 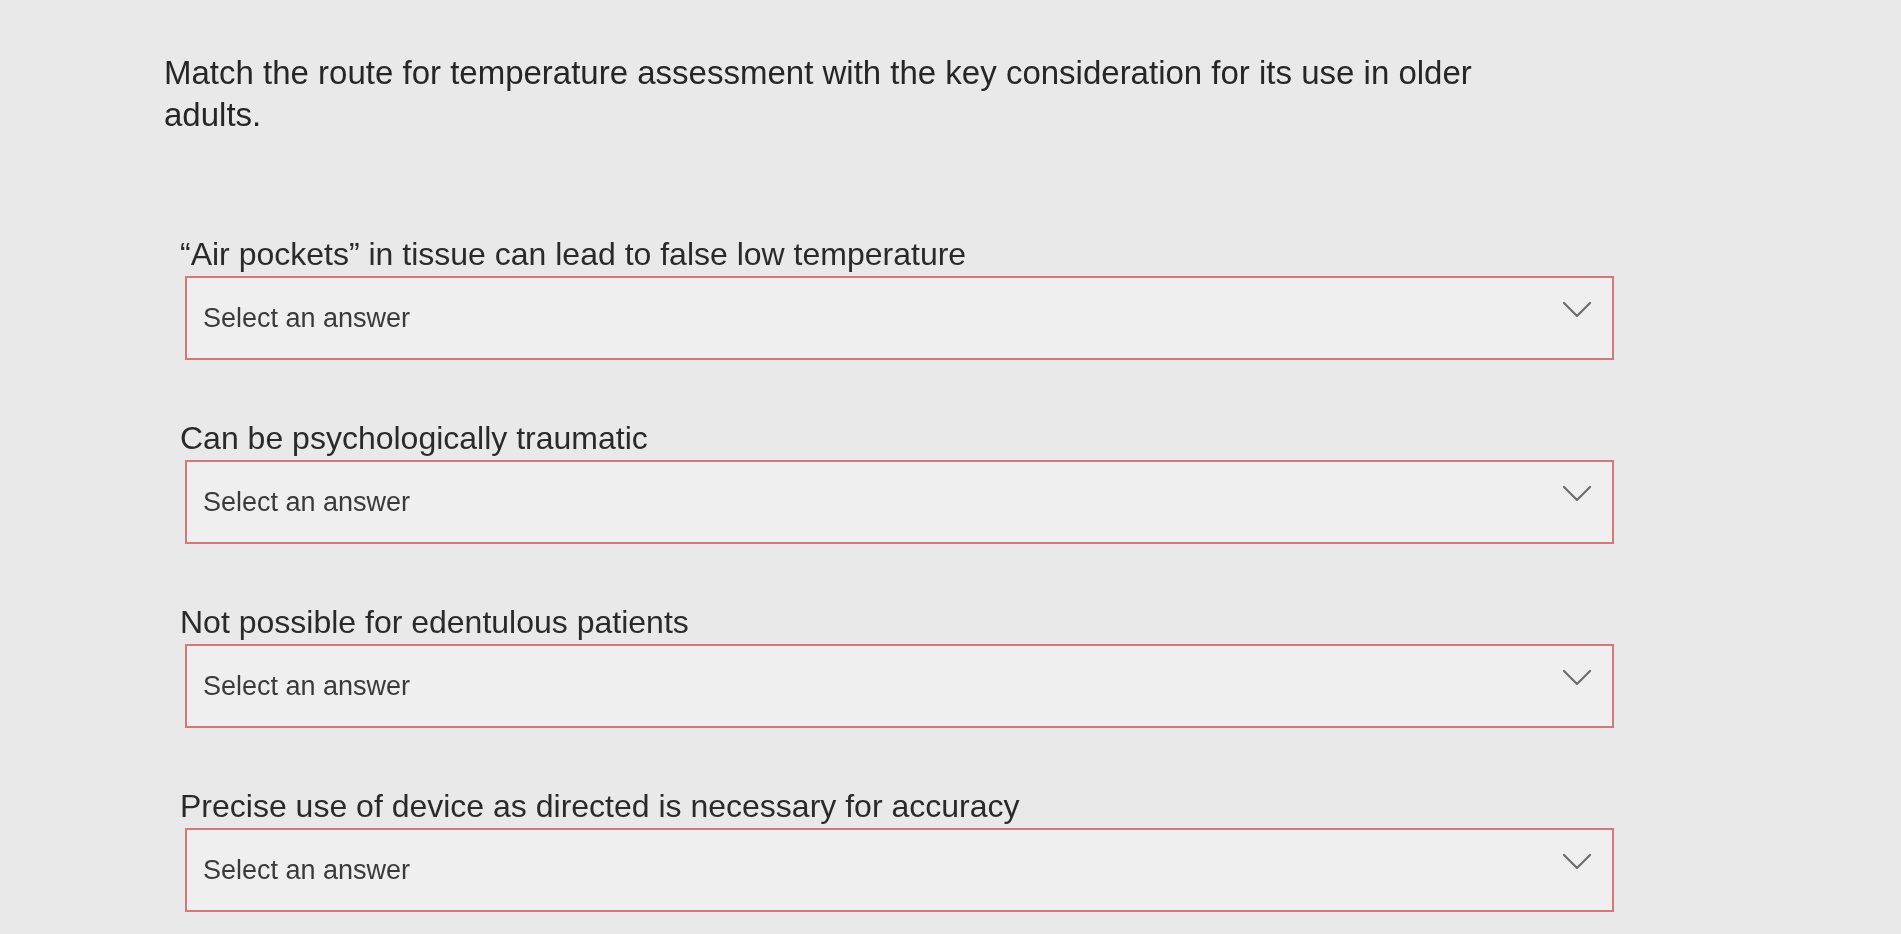 What do you see at coordinates (818, 94) in the screenshot?
I see `question-text: Match the route for temperature assessment with the key consideration for its use in older adults.` at bounding box center [818, 94].